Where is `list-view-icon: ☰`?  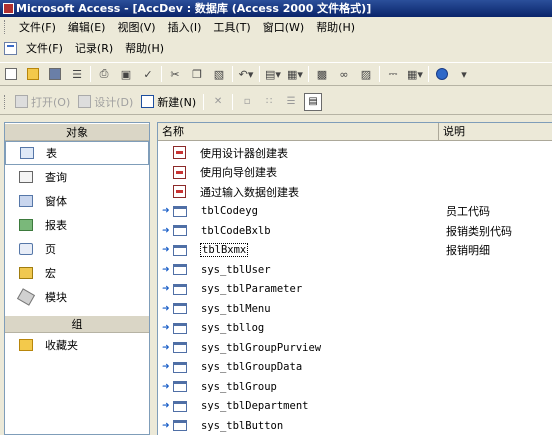 list-view-icon: ☰ is located at coordinates (291, 102).